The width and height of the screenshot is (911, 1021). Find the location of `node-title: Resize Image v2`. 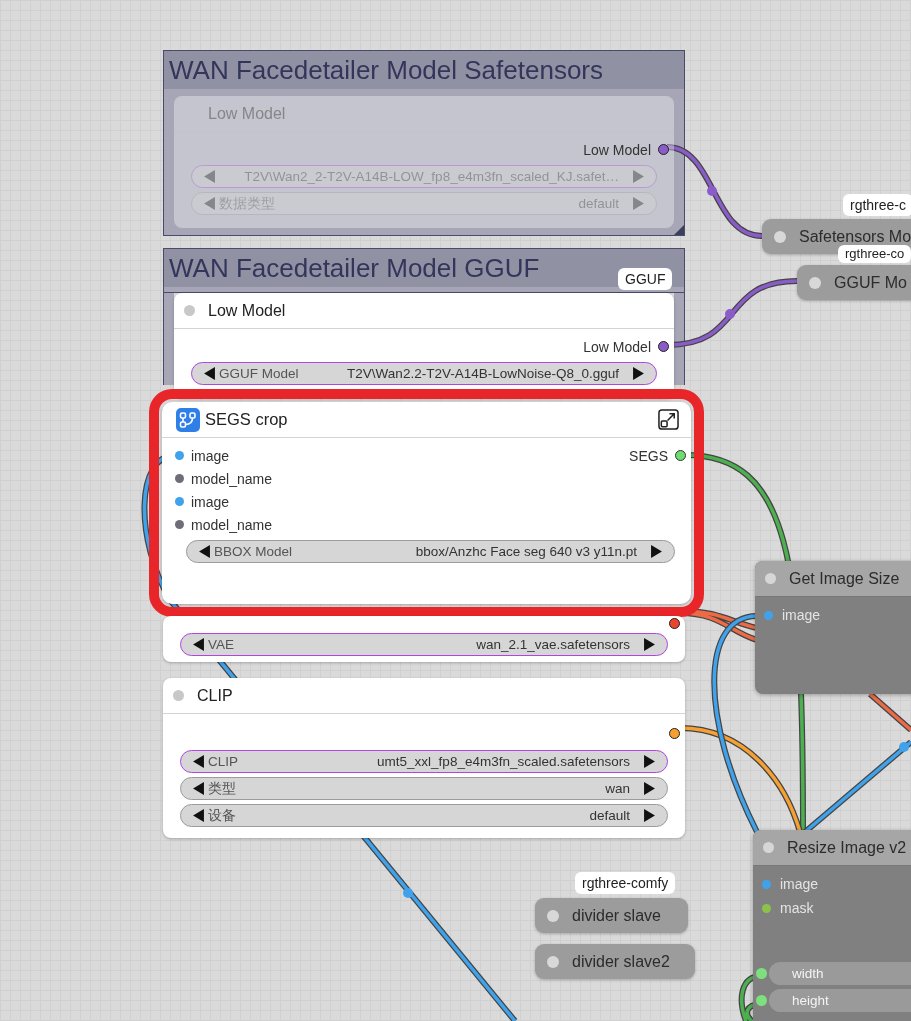

node-title: Resize Image v2 is located at coordinates (847, 847).